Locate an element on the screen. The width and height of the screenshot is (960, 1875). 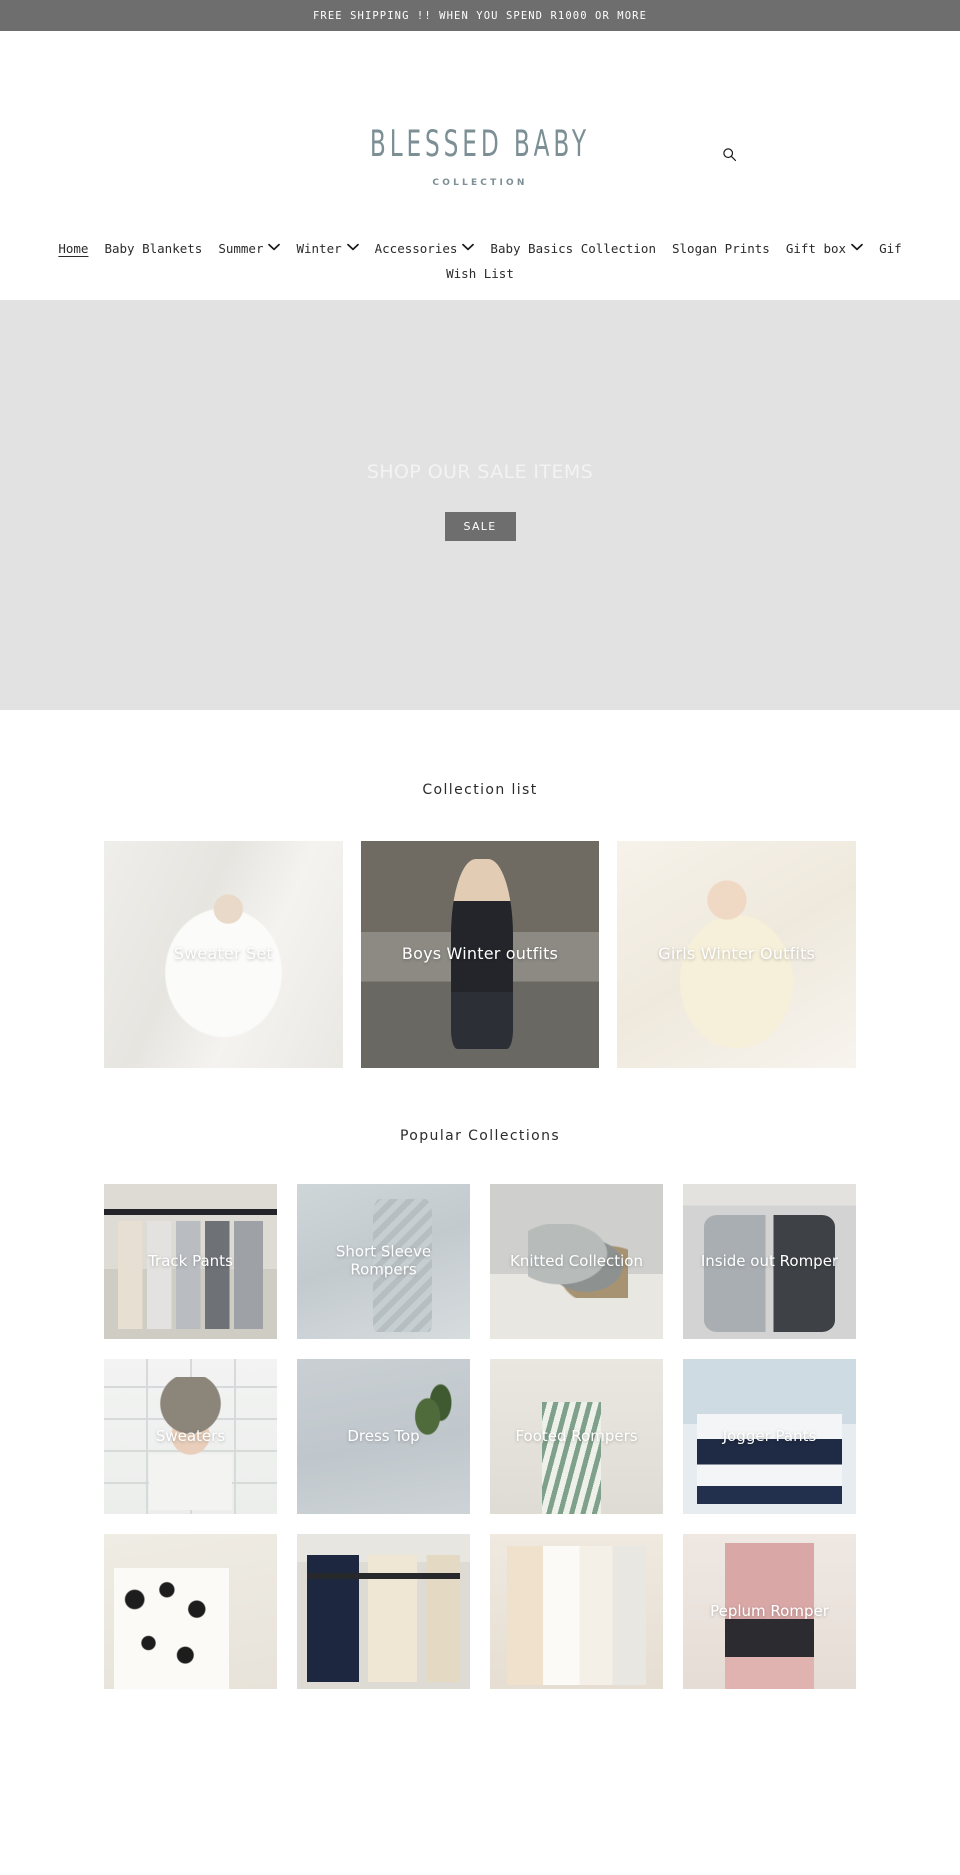
collection-card: Boys Winter outfits is located at coordinates (480, 954).